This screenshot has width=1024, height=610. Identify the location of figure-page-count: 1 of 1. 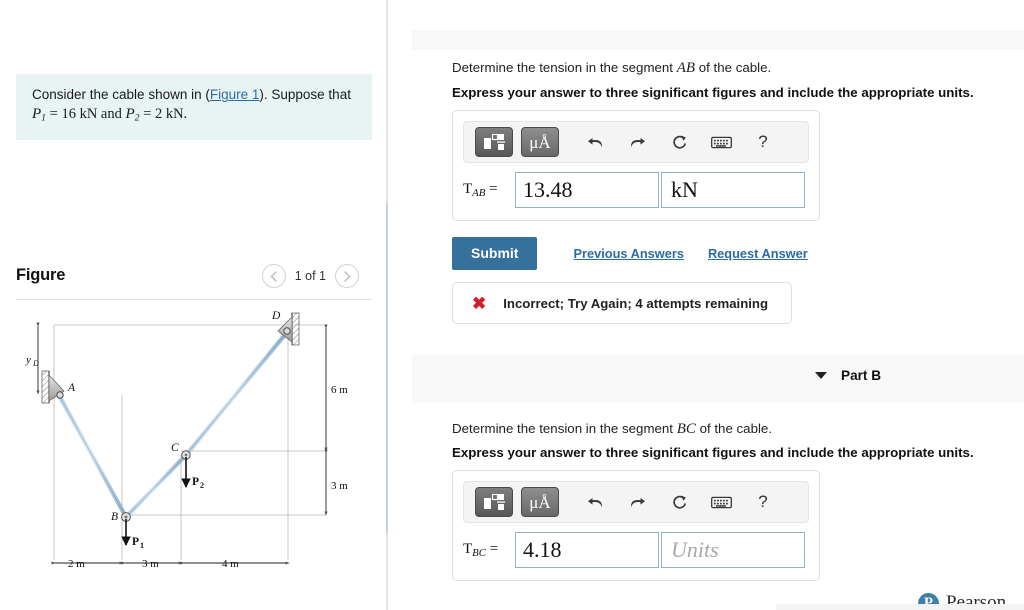
(310, 276).